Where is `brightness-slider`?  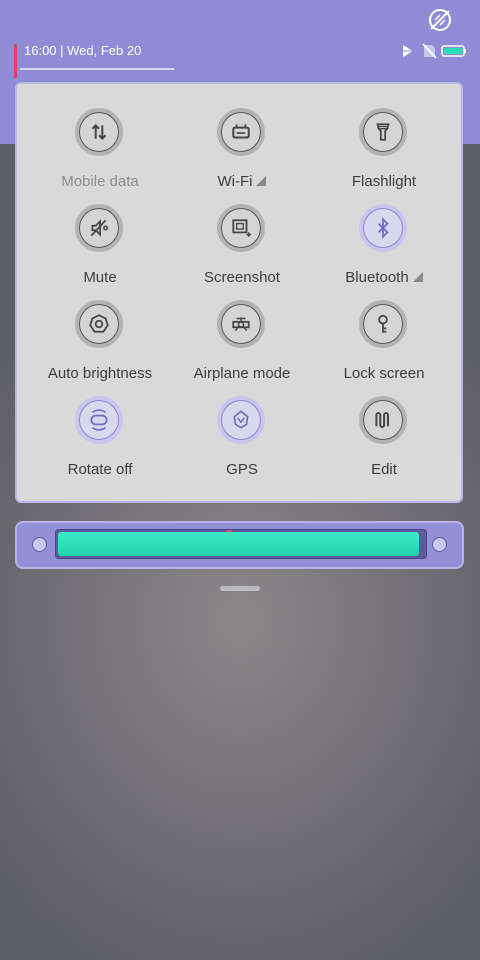 brightness-slider is located at coordinates (239, 545).